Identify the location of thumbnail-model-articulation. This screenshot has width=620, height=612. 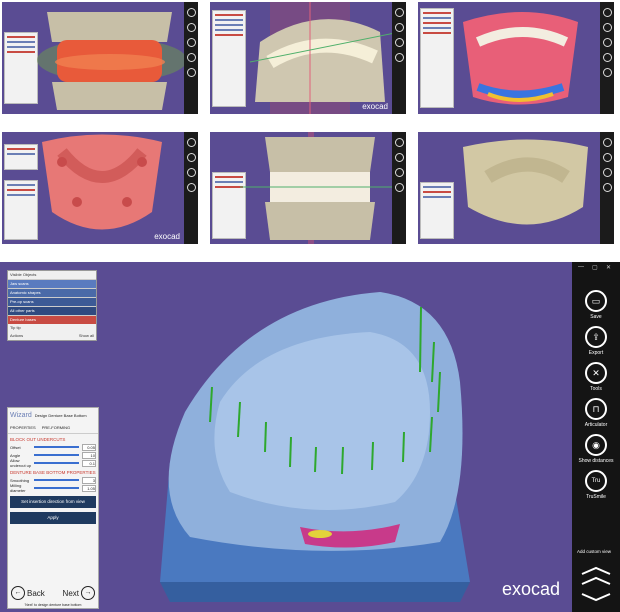
(100, 58).